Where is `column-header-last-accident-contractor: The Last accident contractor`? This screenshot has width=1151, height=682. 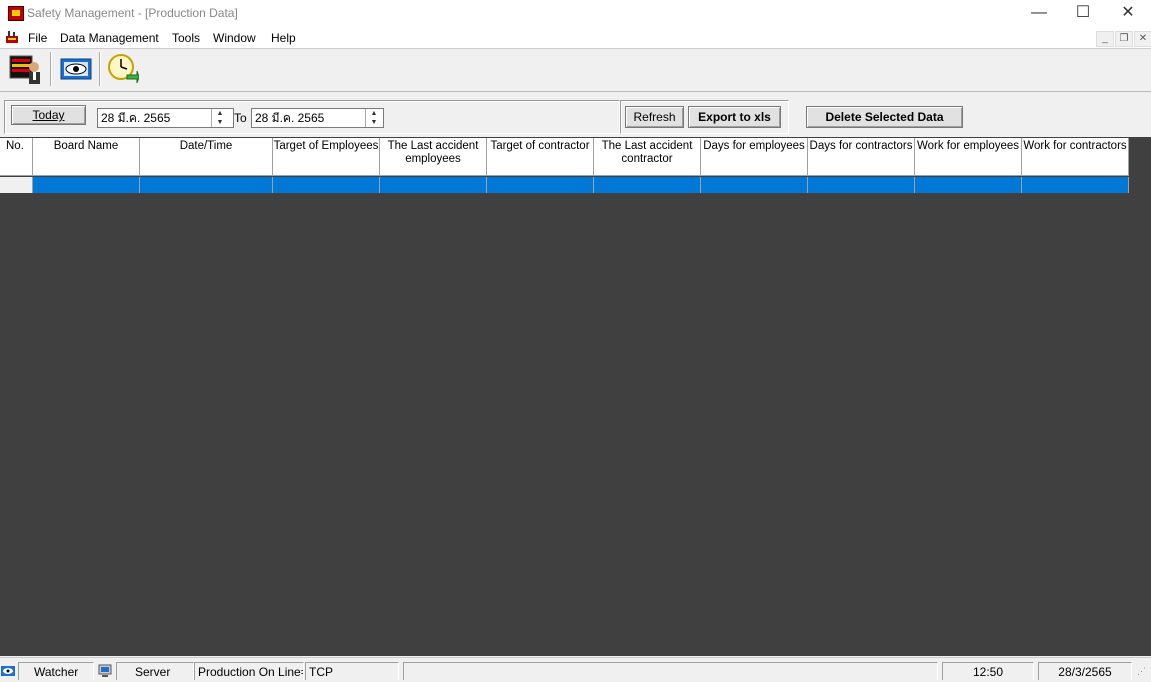
column-header-last-accident-contractor: The Last accident contractor is located at coordinates (647, 157).